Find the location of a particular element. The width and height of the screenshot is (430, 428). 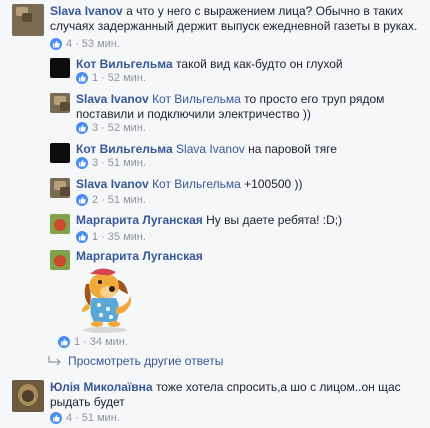

dog-sticker-icon is located at coordinates (105, 299).